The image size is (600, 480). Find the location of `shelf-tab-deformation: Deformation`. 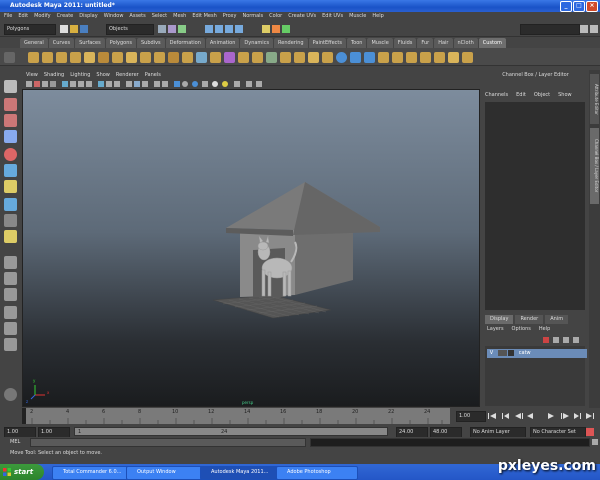

shelf-tab-deformation: Deformation is located at coordinates (185, 43).